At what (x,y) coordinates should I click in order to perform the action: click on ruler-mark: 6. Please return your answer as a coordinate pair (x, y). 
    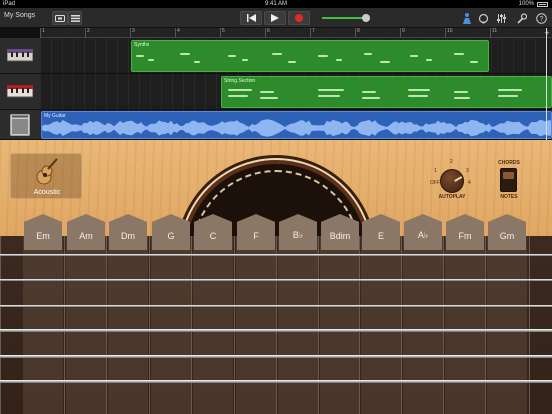
    Looking at the image, I should click on (267, 33).